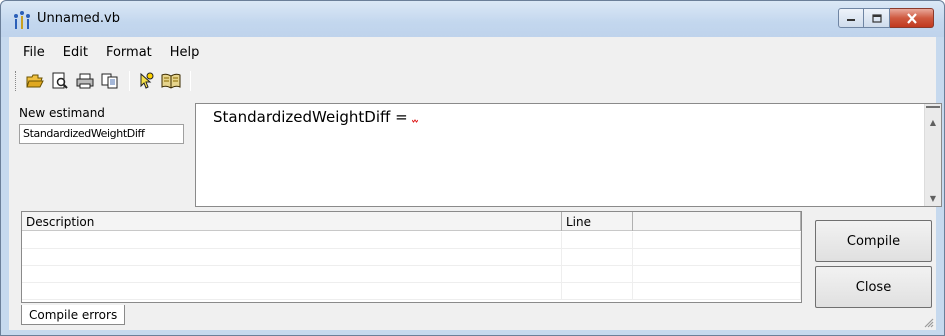 The image size is (945, 336). I want to click on resize-grip-icon, so click(928, 322).